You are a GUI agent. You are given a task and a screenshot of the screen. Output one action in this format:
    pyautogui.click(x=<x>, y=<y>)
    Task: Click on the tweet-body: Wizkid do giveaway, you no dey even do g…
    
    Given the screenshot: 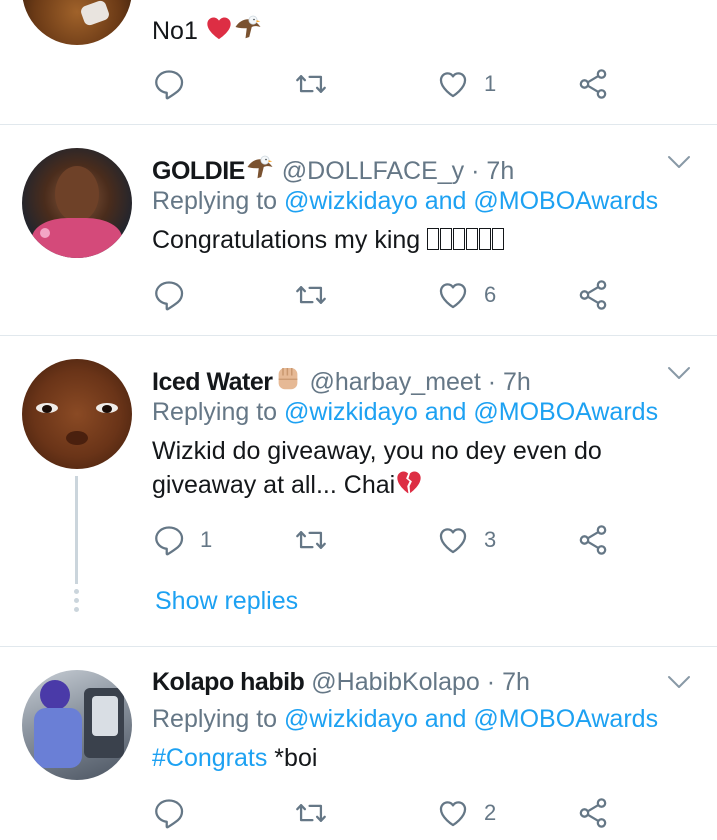 What is the action you would take?
    pyautogui.click(x=422, y=468)
    